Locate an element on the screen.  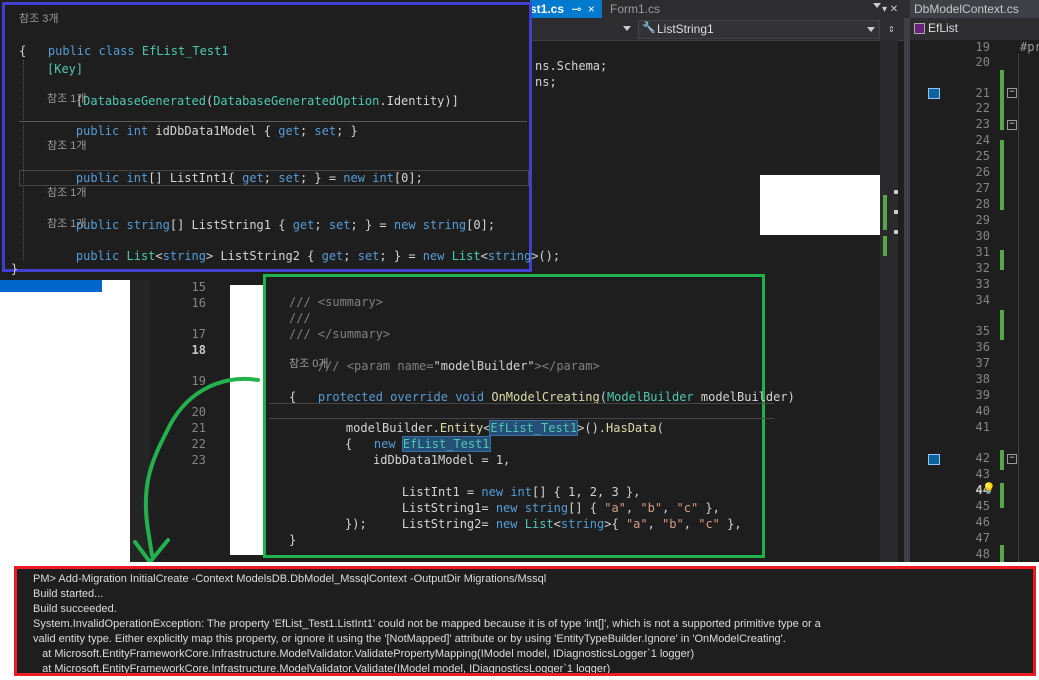
scroll-marker is located at coordinates (896, 232).